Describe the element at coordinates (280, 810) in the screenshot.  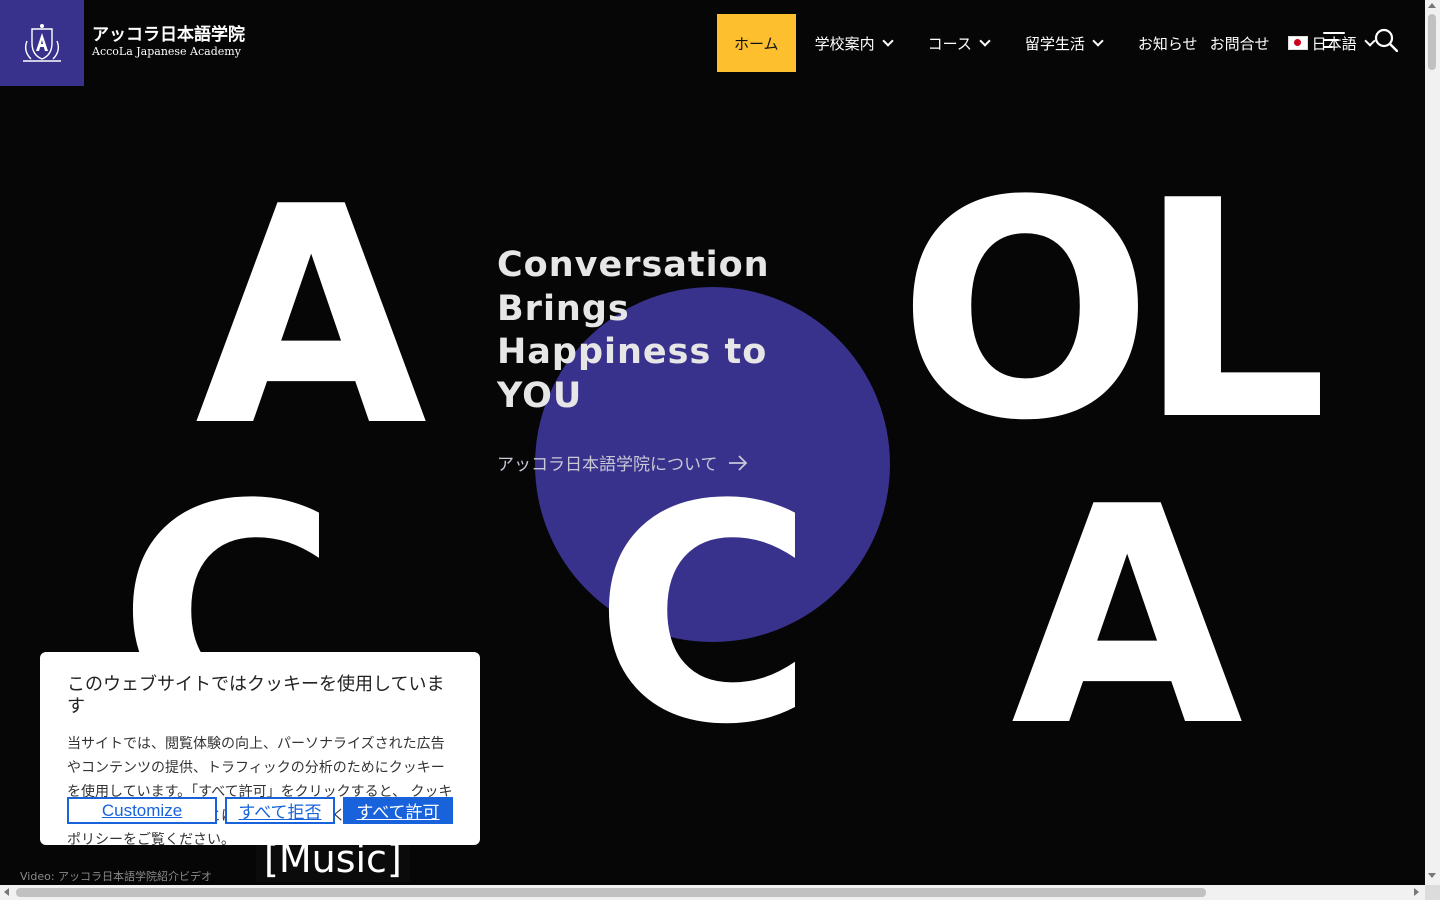
I see `reject-all-button: すべて拒否` at that location.